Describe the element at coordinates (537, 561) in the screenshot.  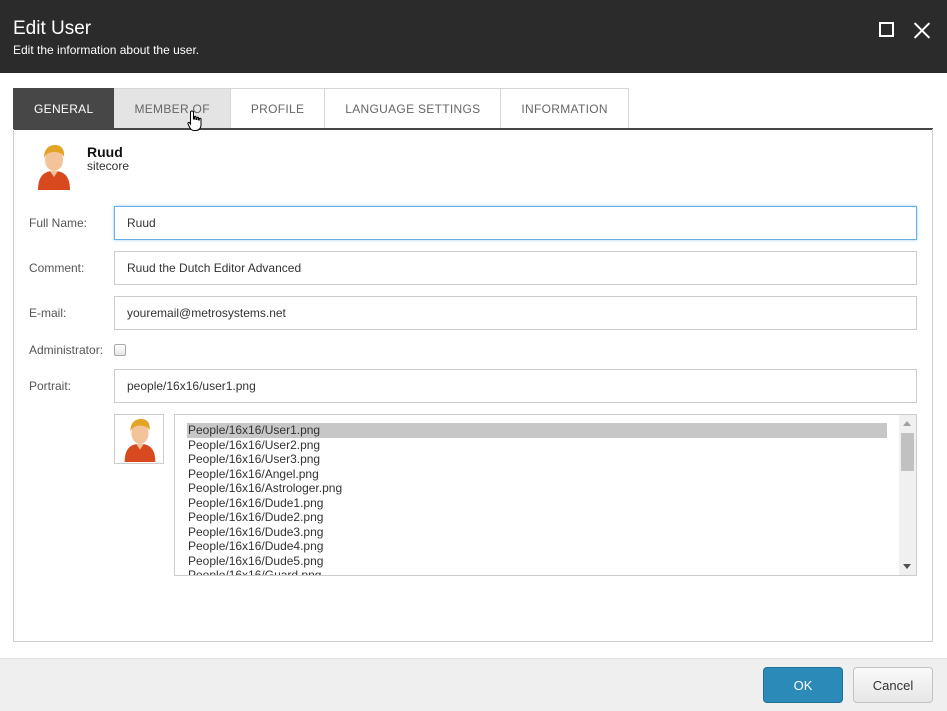
I see `list-item: People/16x16/Dude5.png` at that location.